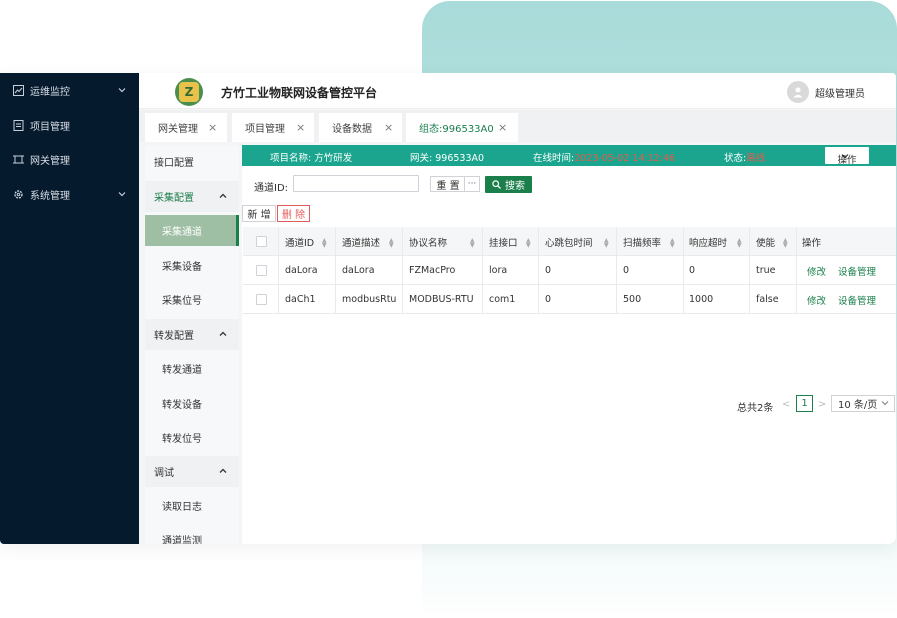 The height and width of the screenshot is (618, 897). I want to click on gateway-value: 996533A0, so click(460, 158).